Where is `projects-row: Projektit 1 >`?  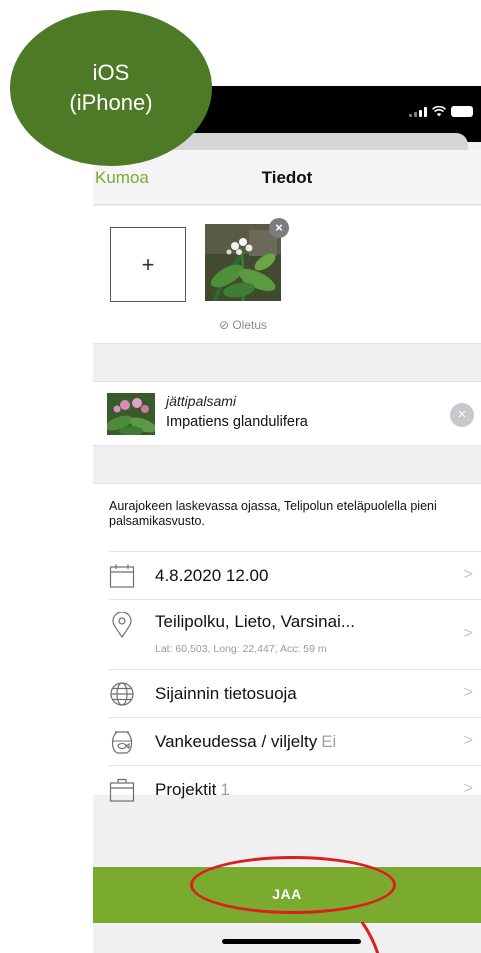 projects-row: Projektit 1 > is located at coordinates (295, 789).